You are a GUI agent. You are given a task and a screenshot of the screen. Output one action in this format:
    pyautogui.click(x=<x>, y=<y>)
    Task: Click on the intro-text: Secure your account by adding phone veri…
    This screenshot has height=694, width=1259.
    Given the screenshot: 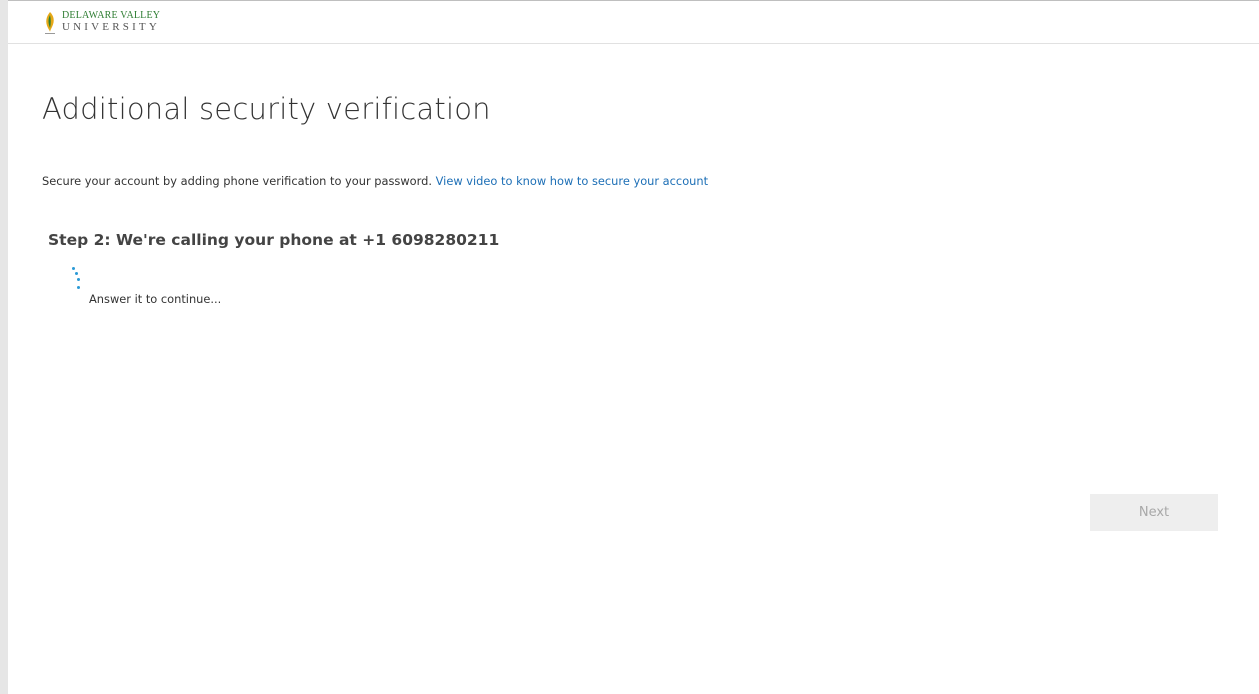 What is the action you would take?
    pyautogui.click(x=237, y=181)
    